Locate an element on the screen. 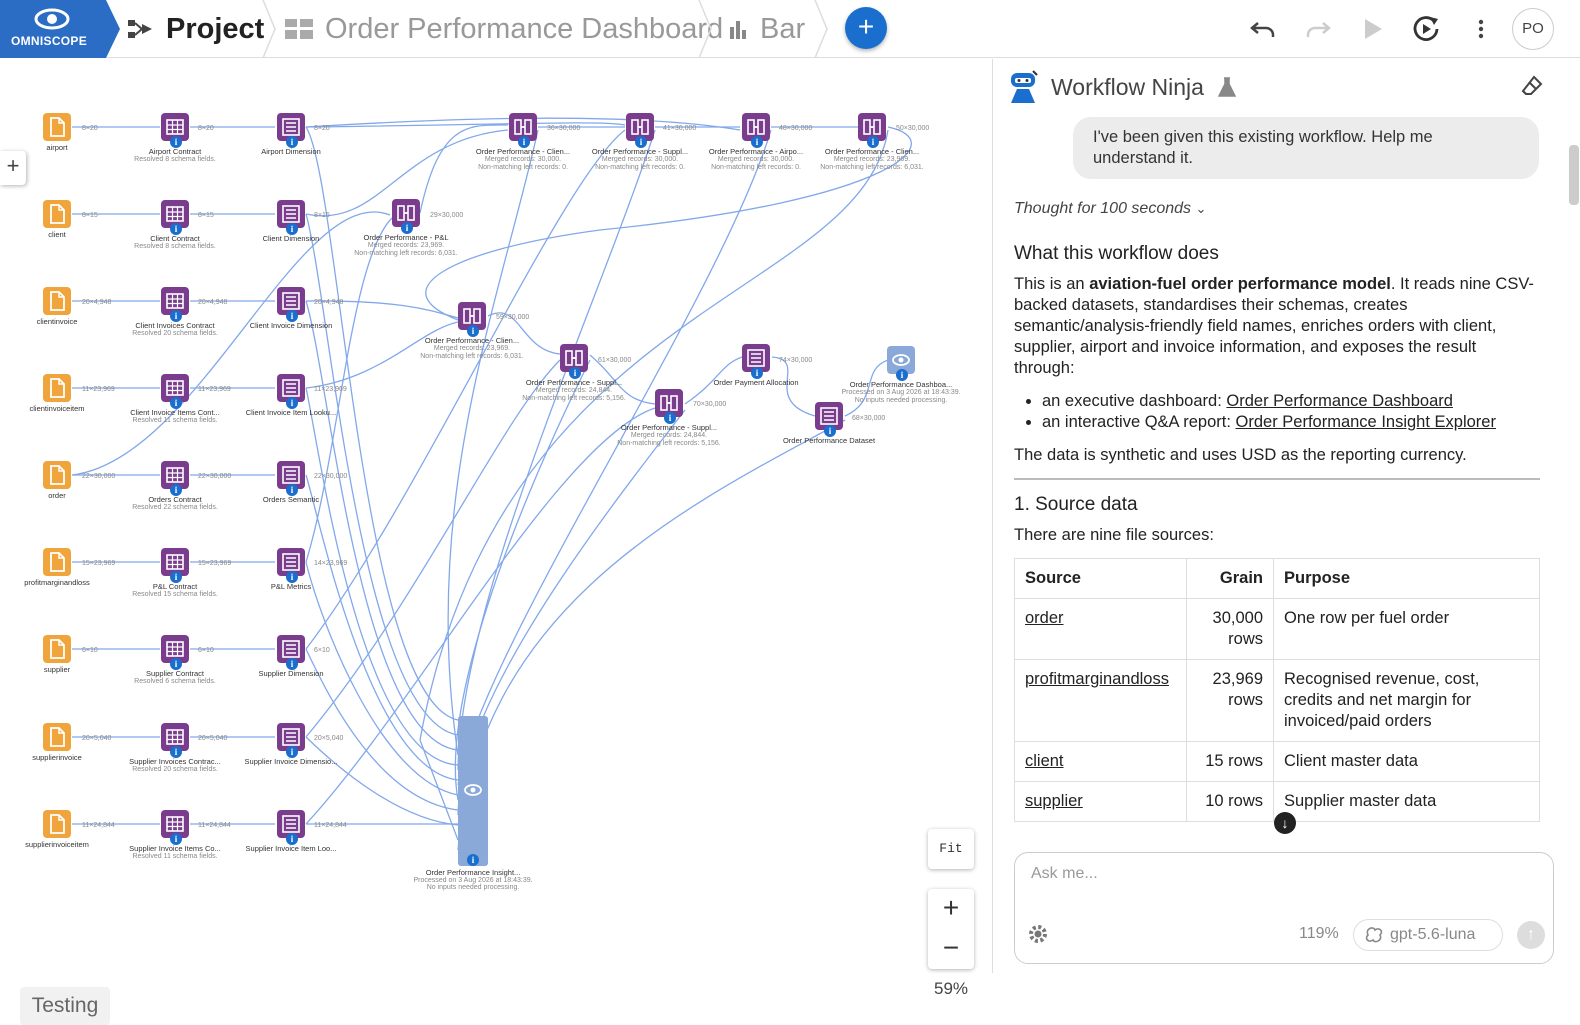 This screenshot has width=1580, height=1025. bullet2-text: an interactive Q&A report: is located at coordinates (1139, 422).